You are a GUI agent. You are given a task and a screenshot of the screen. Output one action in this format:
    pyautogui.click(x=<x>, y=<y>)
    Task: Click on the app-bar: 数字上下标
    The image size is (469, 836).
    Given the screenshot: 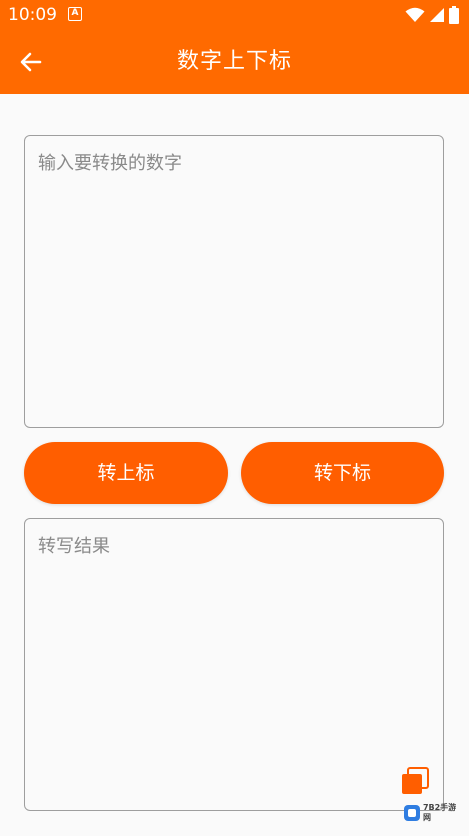 What is the action you would take?
    pyautogui.click(x=234, y=62)
    